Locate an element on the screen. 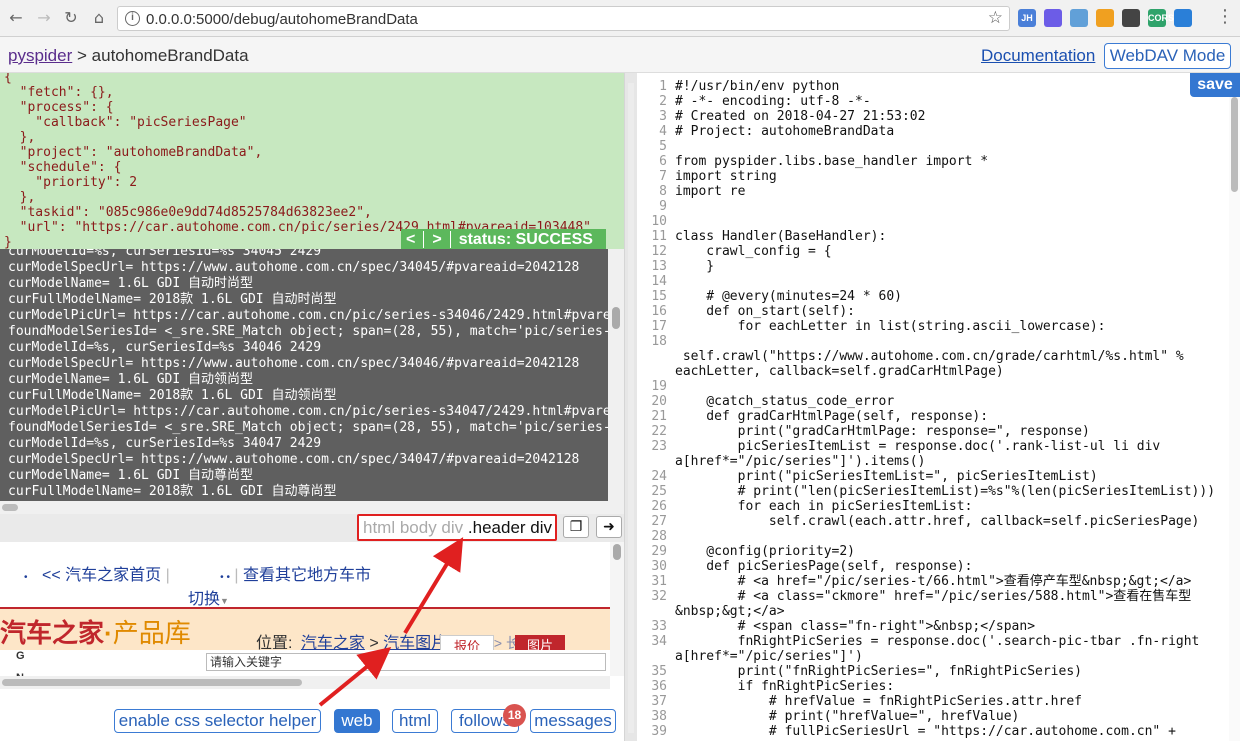 This screenshot has width=1240, height=741. web-scrollbar is located at coordinates (617, 609).